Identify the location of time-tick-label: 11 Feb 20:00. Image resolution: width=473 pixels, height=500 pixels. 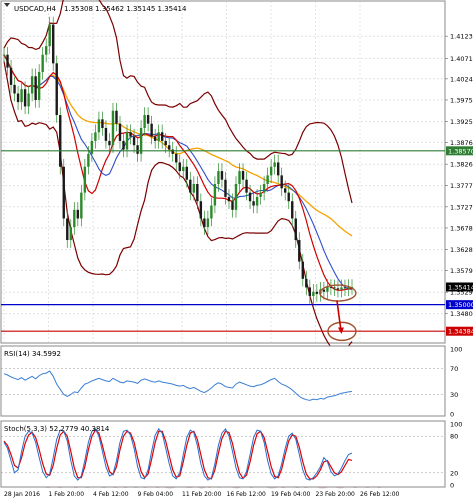
(202, 494).